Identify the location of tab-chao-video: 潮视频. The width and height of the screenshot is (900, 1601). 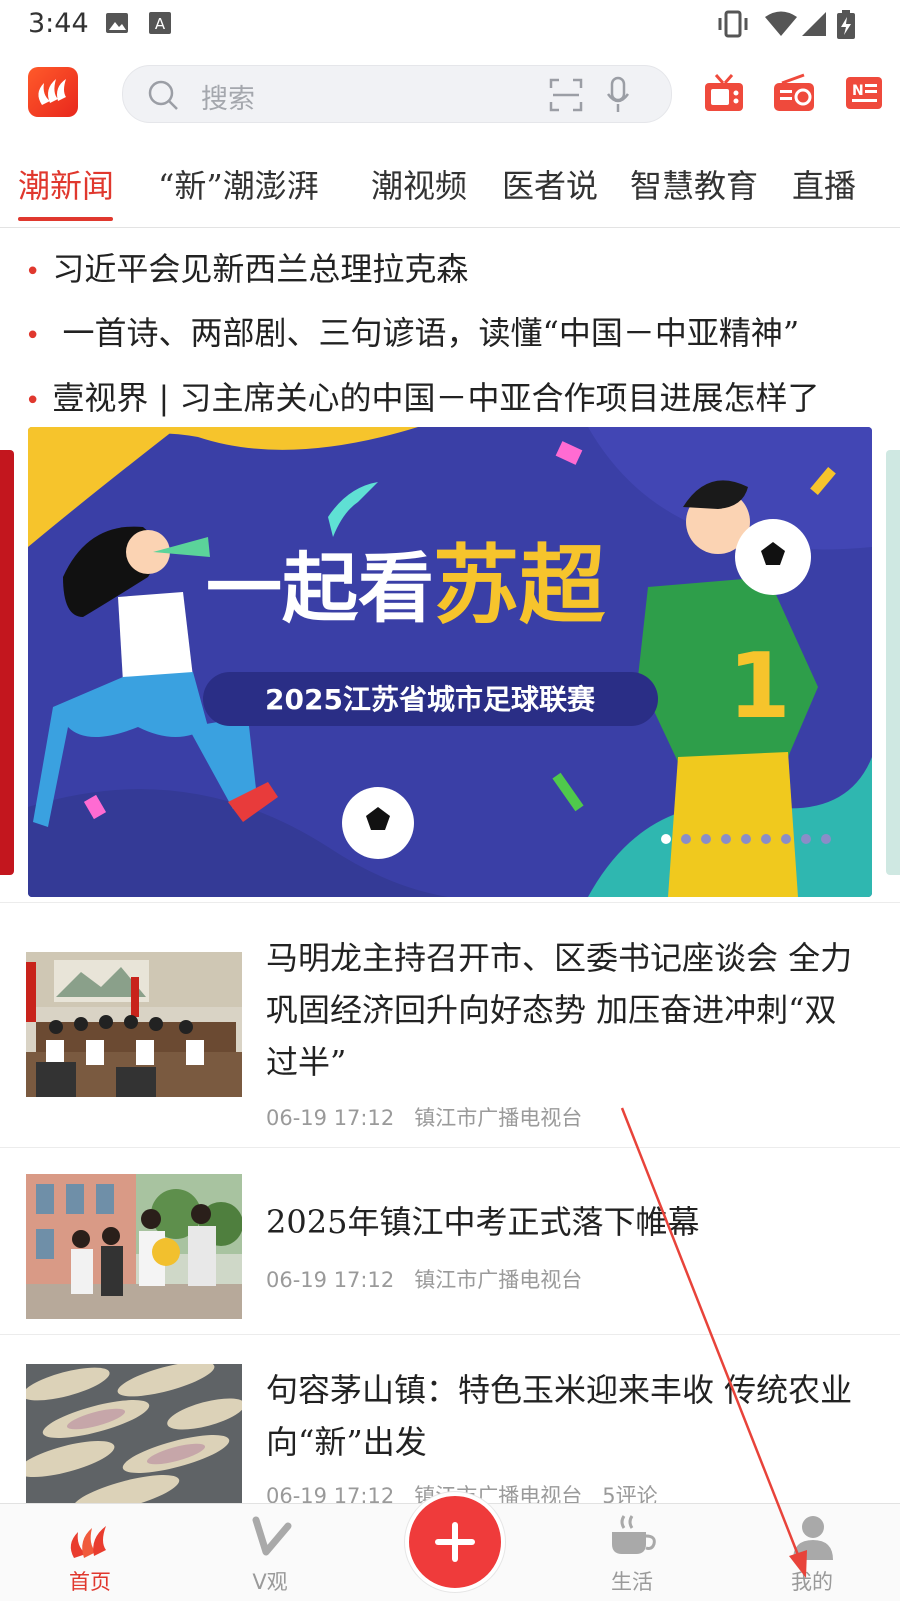
(419, 184).